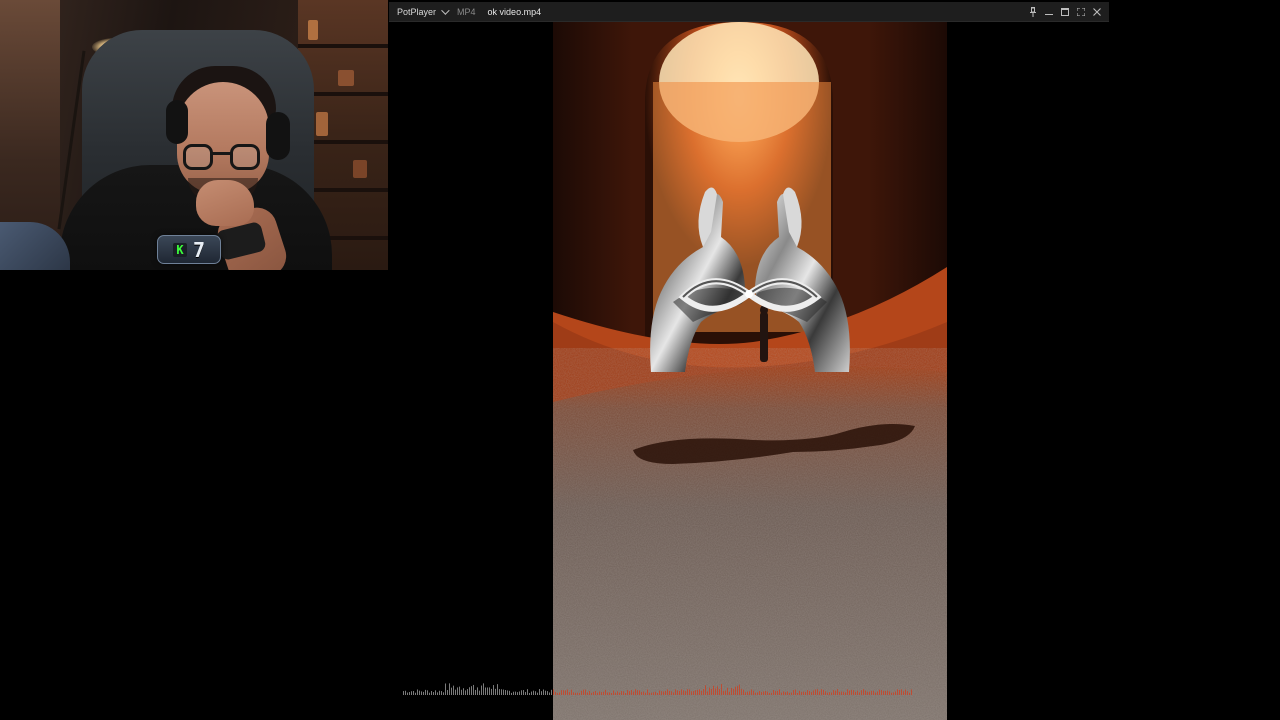 This screenshot has height=720, width=1280. Describe the element at coordinates (421, 12) in the screenshot. I see `potplayer-menu-button: PotPlayer` at that location.